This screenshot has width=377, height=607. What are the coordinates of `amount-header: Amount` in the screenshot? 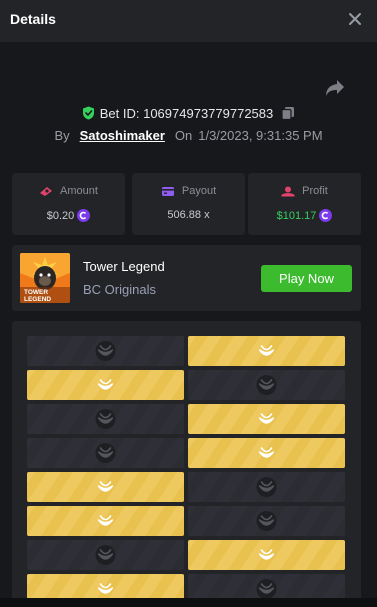 It's located at (68, 191).